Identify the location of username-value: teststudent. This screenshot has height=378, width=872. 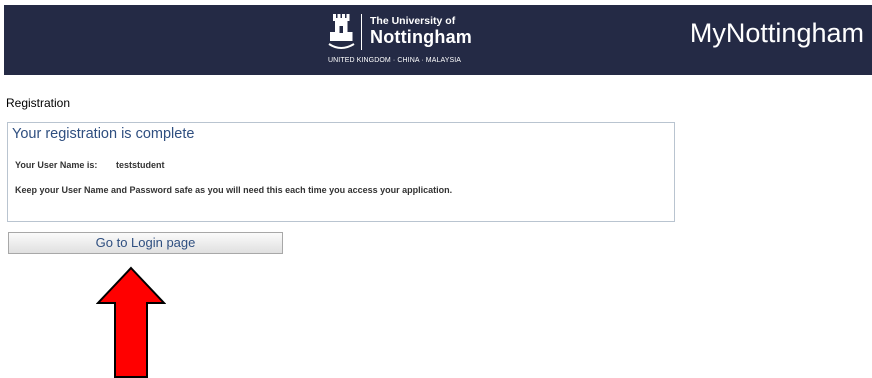
(140, 165).